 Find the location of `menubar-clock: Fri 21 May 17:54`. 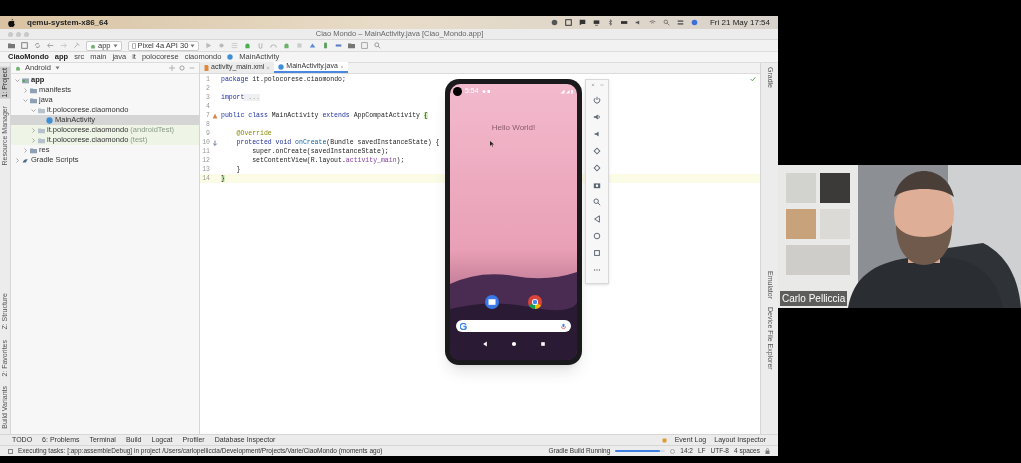

menubar-clock: Fri 21 May 17:54 is located at coordinates (739, 22).